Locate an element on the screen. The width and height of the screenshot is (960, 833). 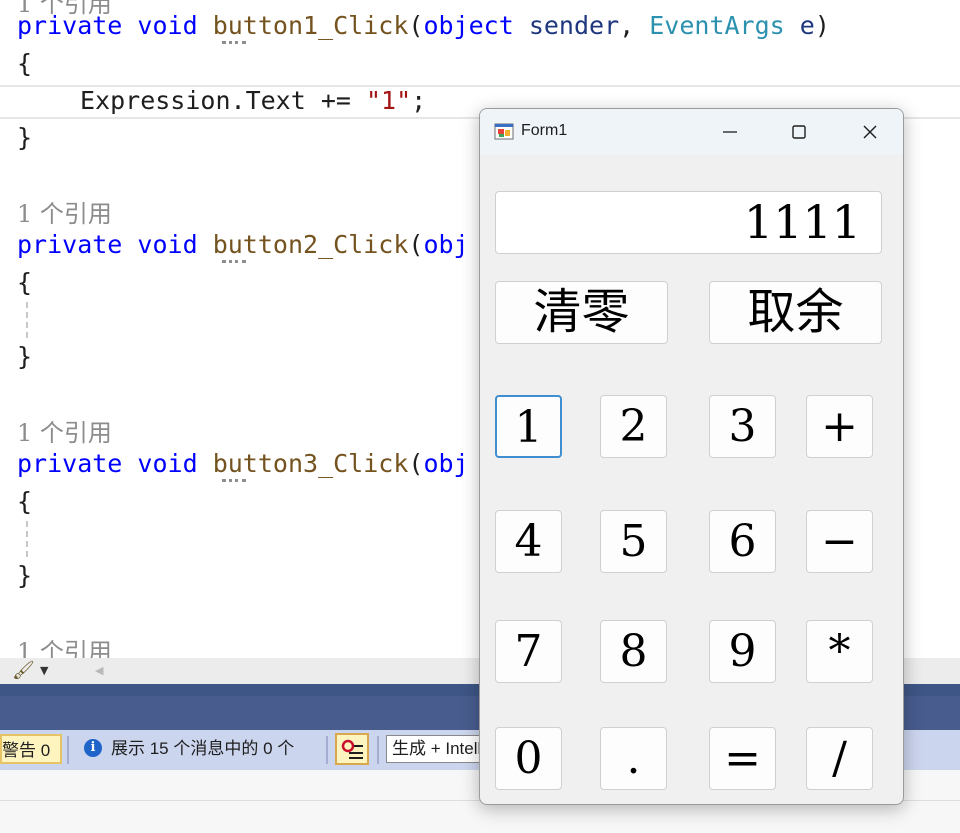
method-name: button1_Click is located at coordinates (310, 25).